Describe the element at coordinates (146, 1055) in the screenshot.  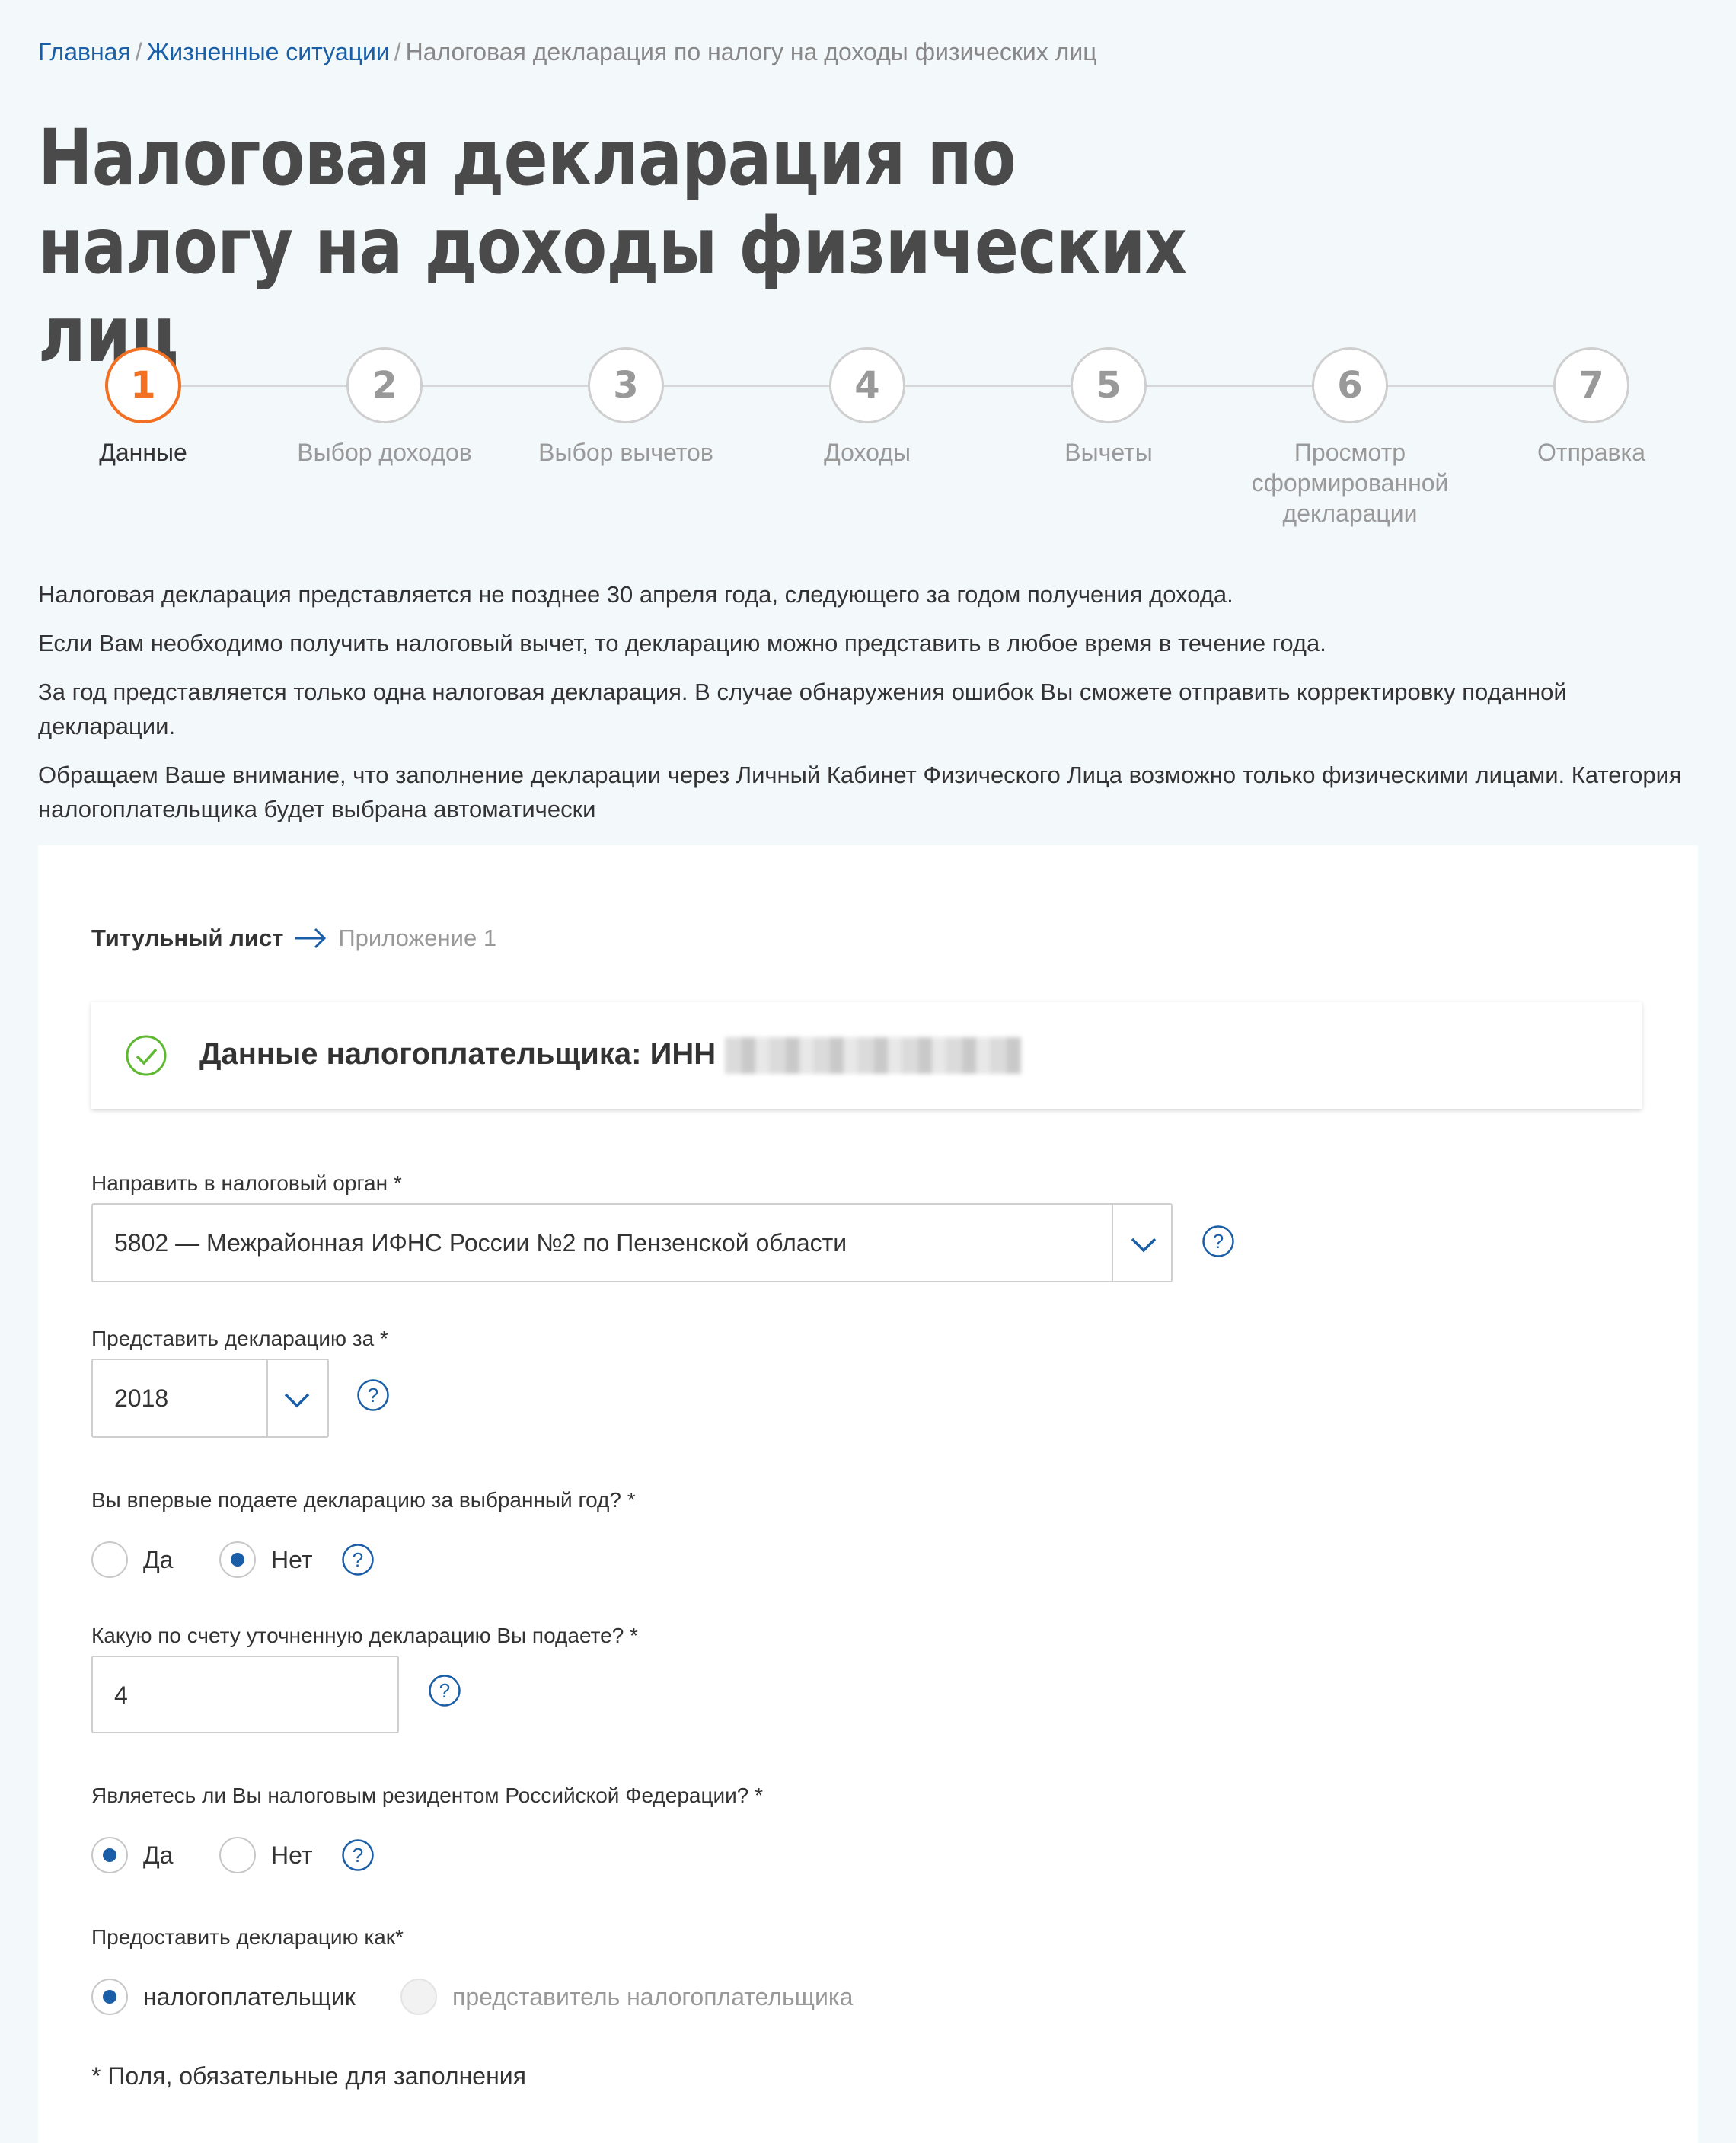
I see `check-circle-icon` at that location.